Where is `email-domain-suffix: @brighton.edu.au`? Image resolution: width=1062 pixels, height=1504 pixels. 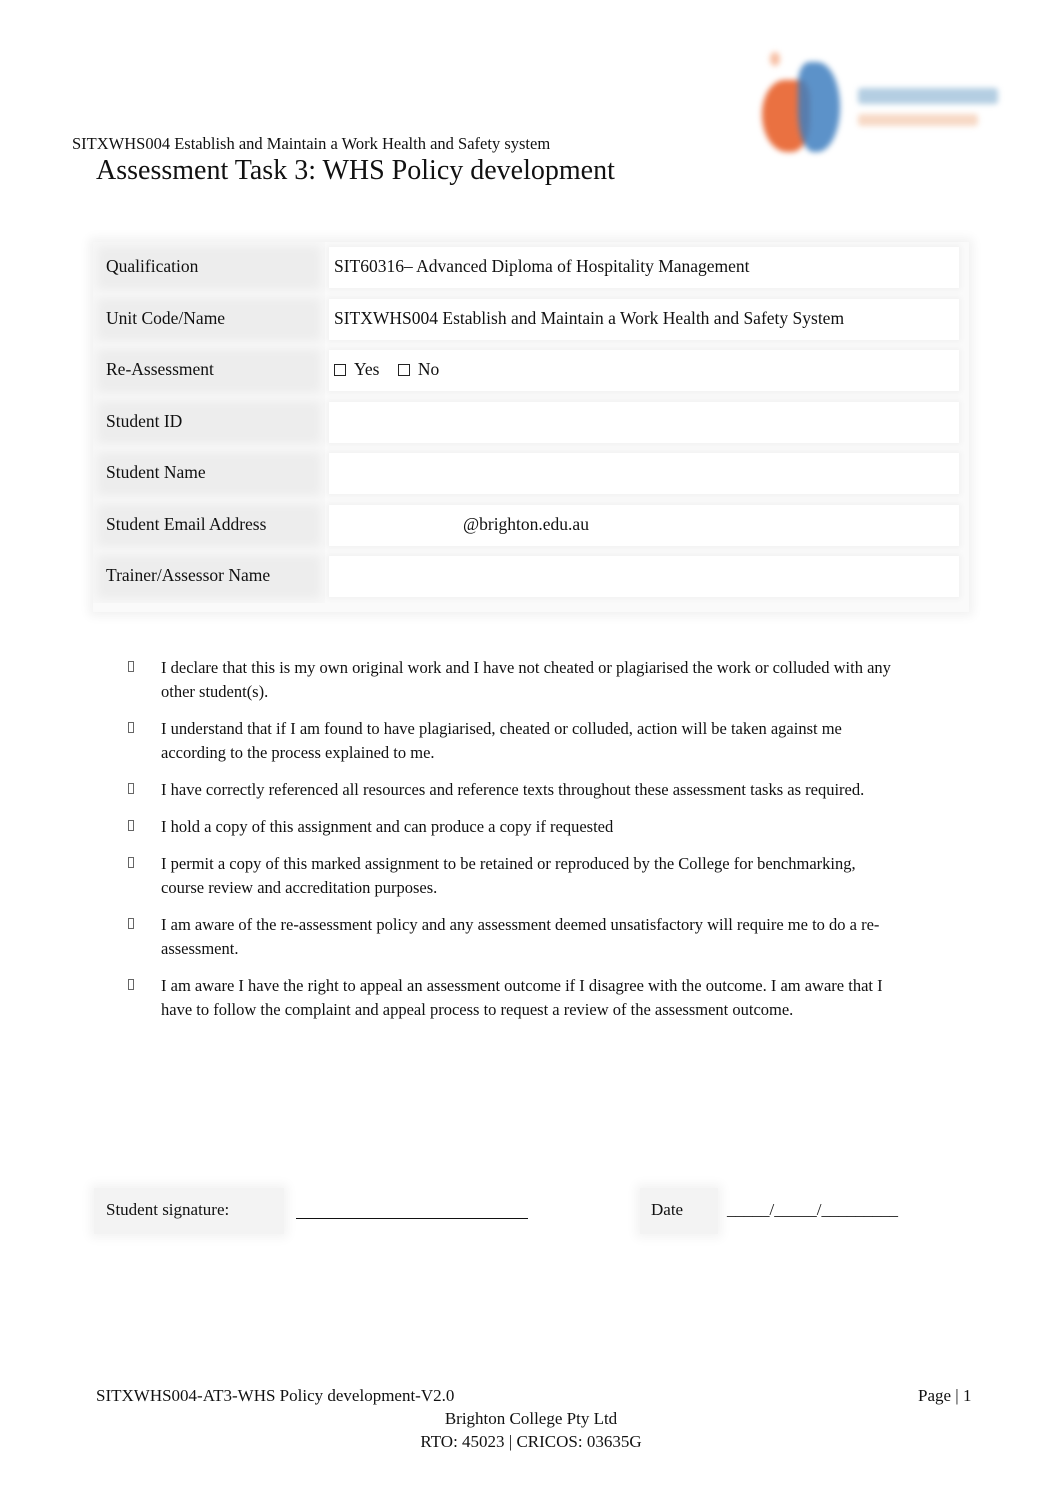
email-domain-suffix: @brighton.edu.au is located at coordinates (526, 523).